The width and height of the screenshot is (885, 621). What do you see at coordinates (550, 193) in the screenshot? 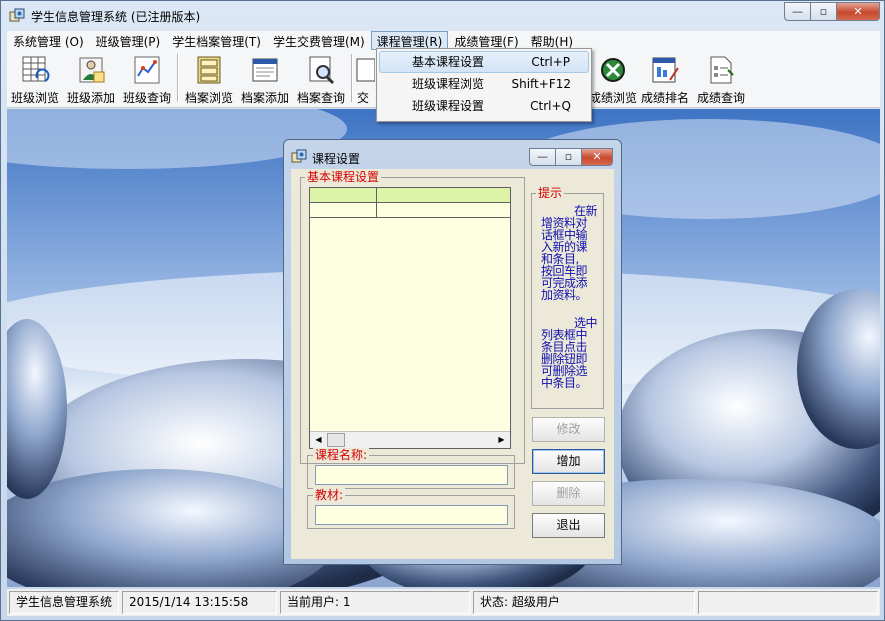
I see `hint-label: 提示` at bounding box center [550, 193].